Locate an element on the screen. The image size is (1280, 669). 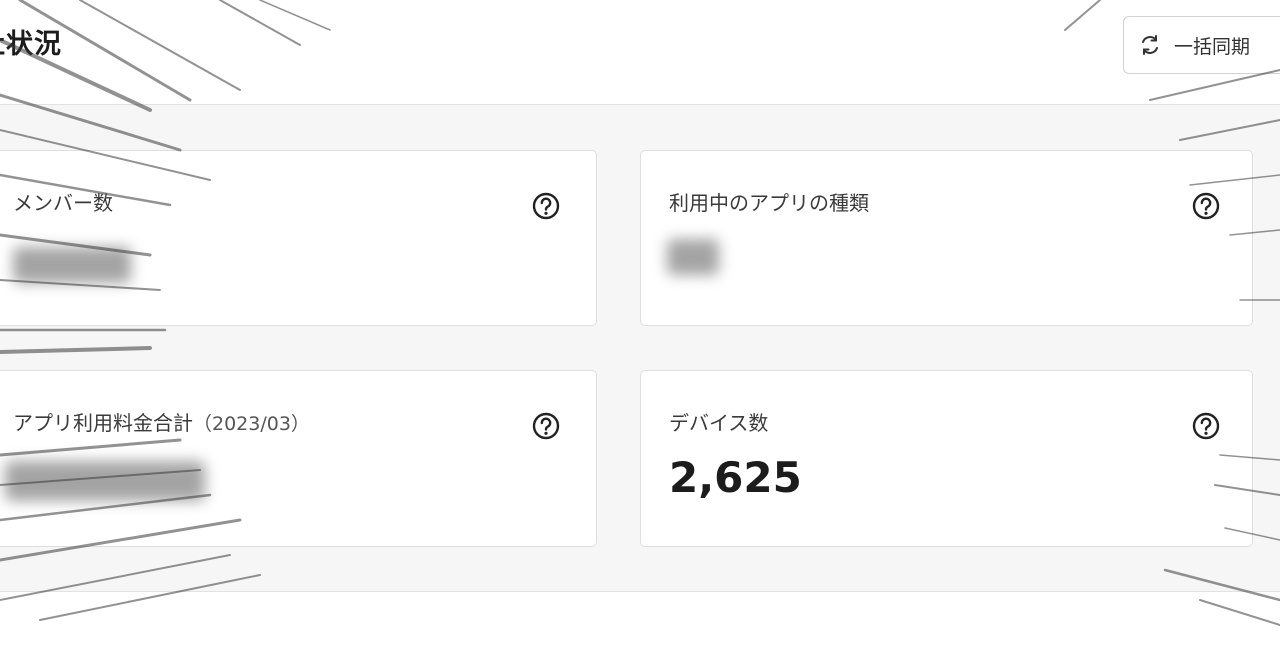
app-fee-label: アプリ利用料金合計（2023/03） is located at coordinates (161, 421).